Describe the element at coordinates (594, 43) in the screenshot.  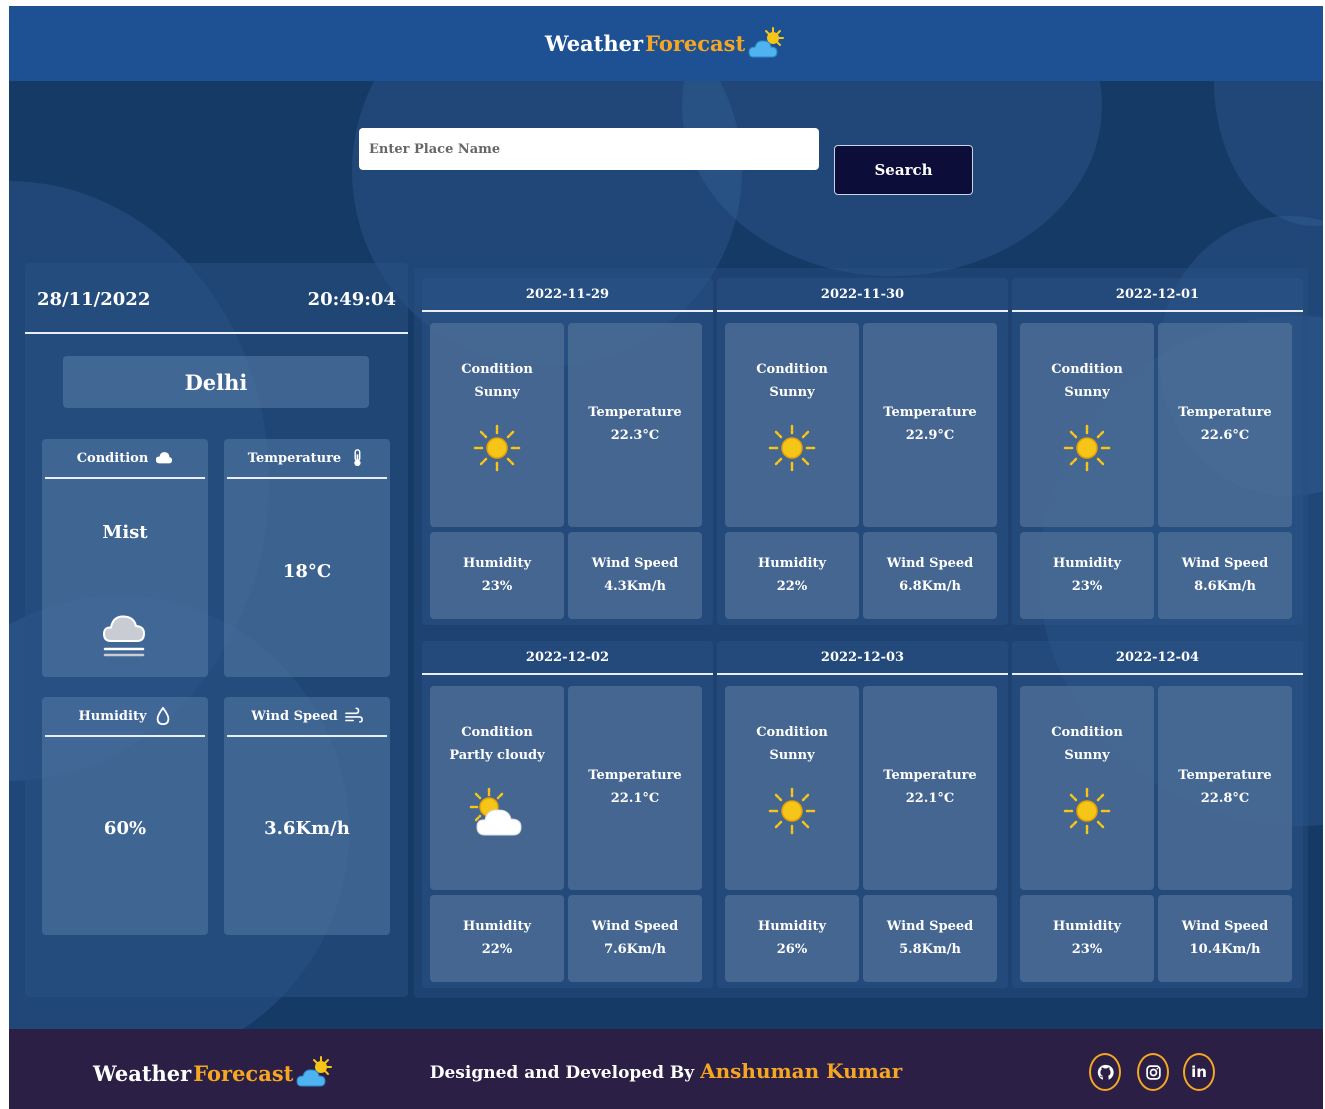
I see `brand-name-main: Weather` at that location.